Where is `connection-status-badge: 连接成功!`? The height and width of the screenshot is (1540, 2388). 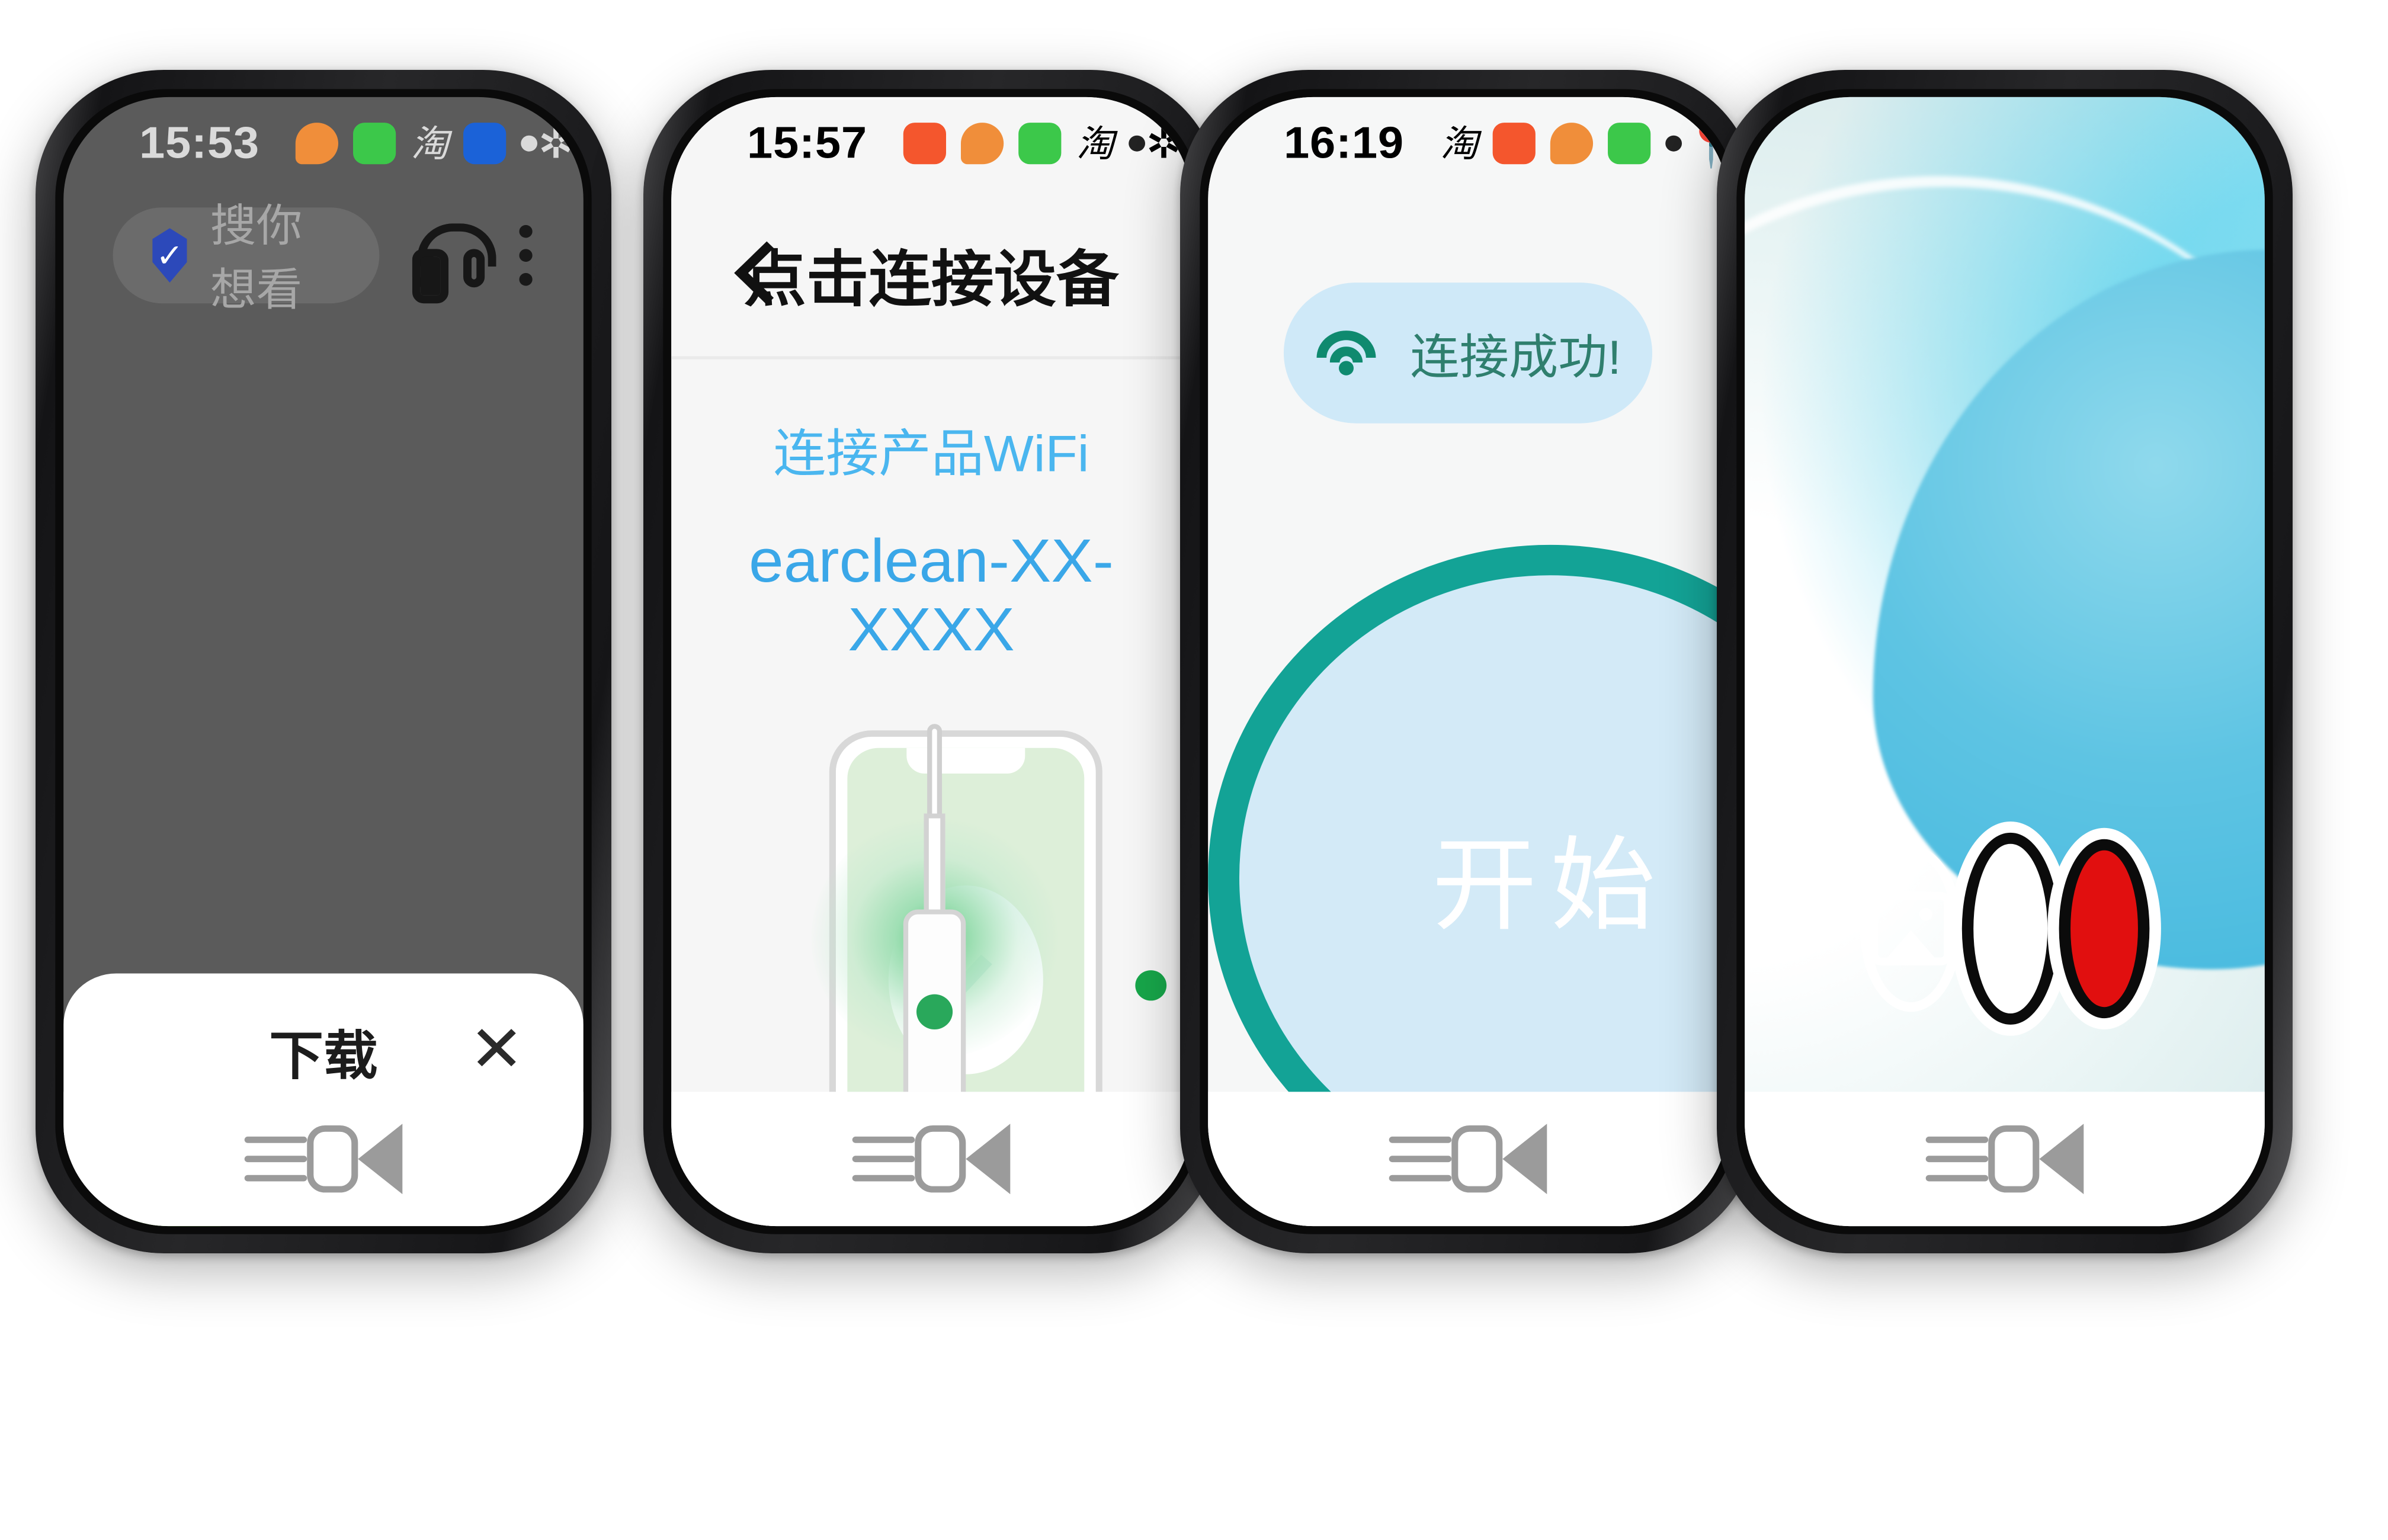 connection-status-badge: 连接成功! is located at coordinates (1468, 353).